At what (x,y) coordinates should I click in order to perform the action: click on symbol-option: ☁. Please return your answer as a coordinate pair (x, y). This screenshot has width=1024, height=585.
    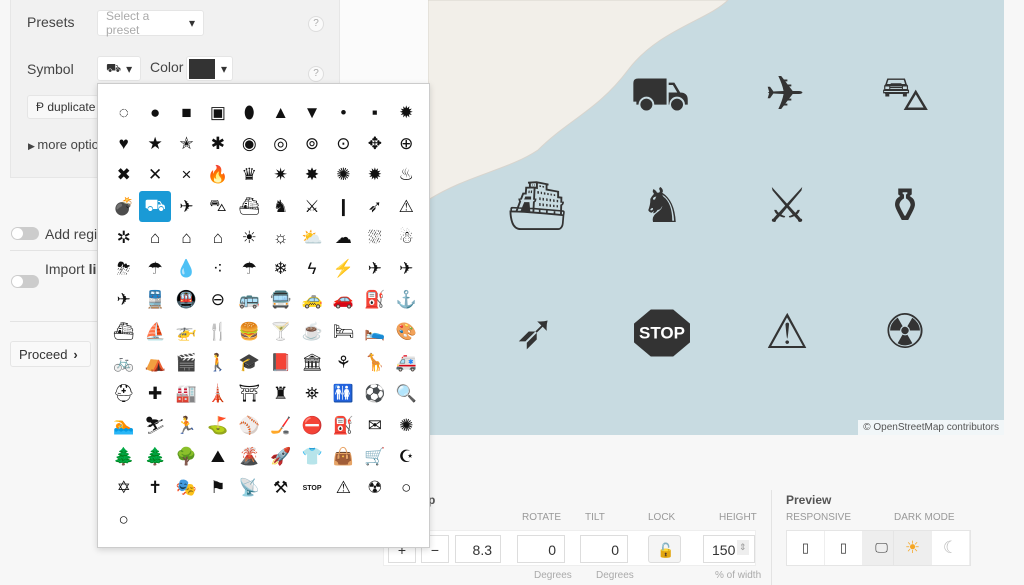
    Looking at the image, I should click on (343, 237).